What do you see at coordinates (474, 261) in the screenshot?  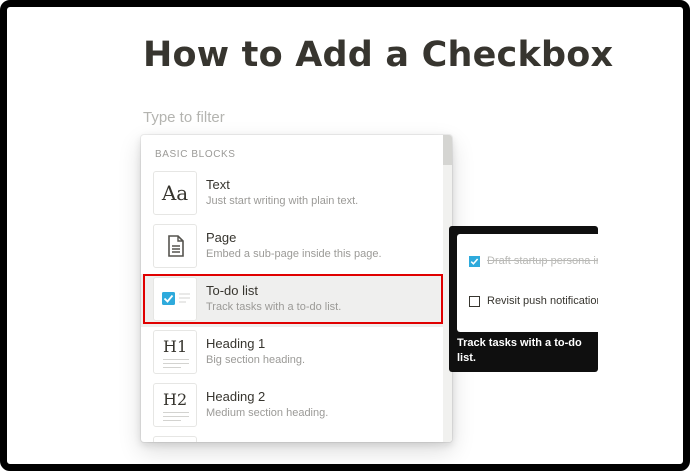 I see `checked-checkbox-icon` at bounding box center [474, 261].